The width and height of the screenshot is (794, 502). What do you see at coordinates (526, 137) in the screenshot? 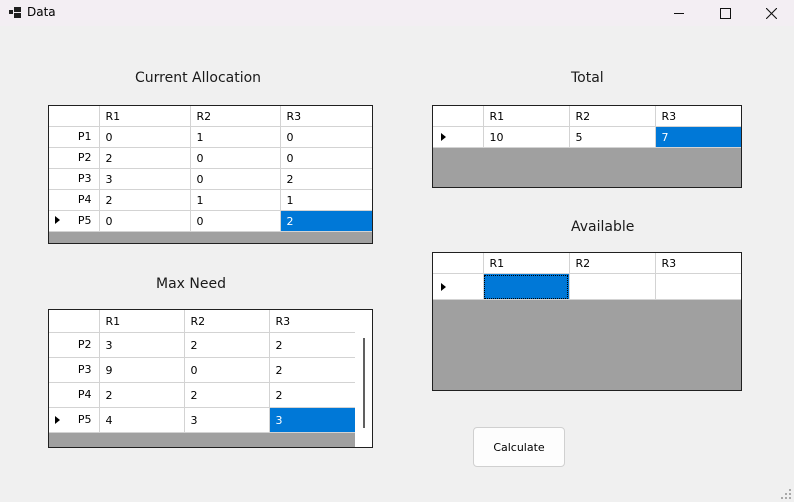
I see `grid-cell: 10` at bounding box center [526, 137].